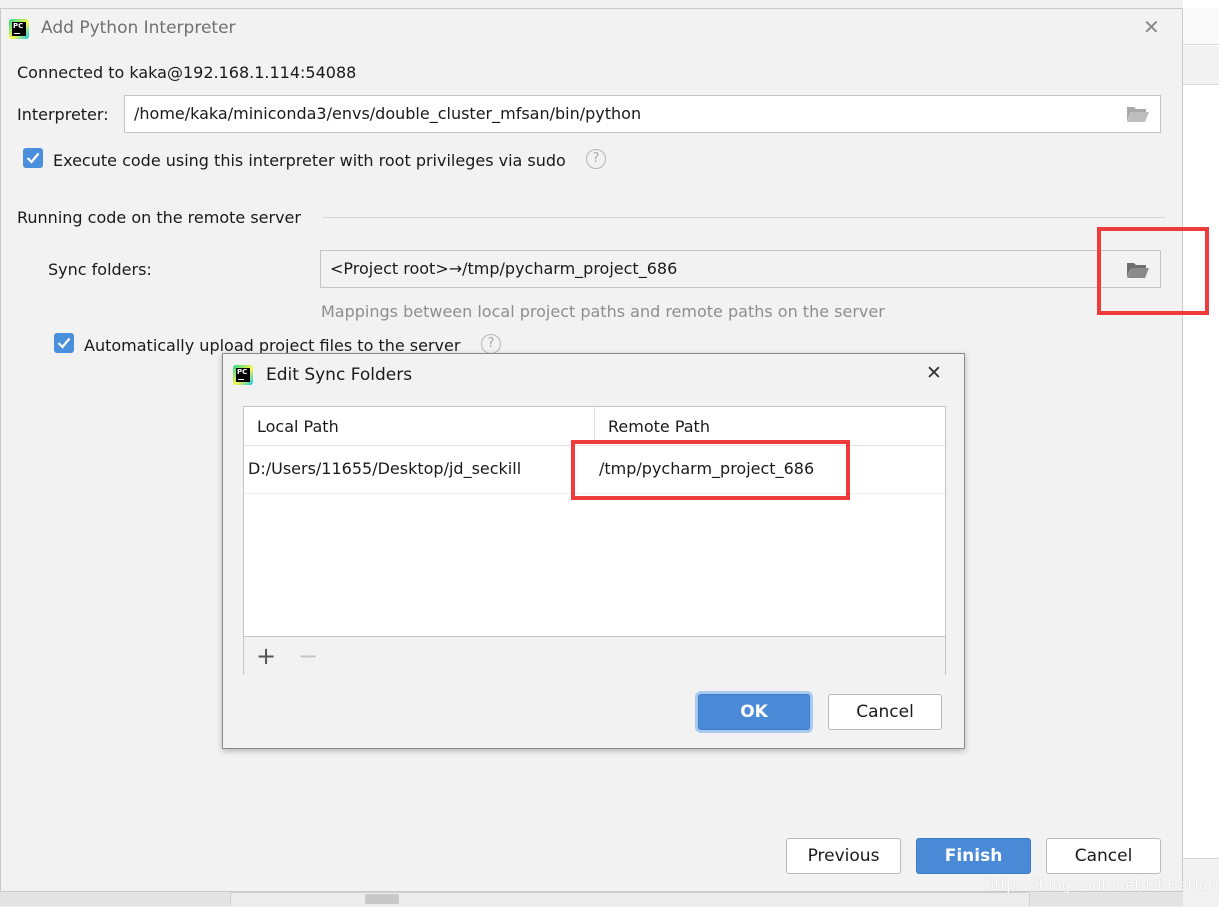 The height and width of the screenshot is (907, 1219). I want to click on background-scrollbar-thumb, so click(382, 899).